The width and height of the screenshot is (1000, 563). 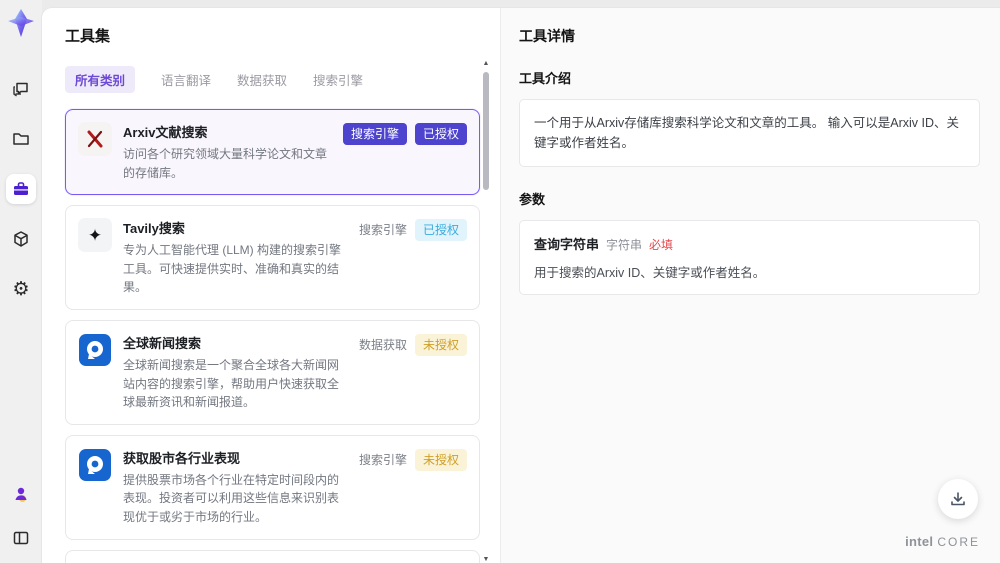 I want to click on category-label: 数据获取, so click(x=382, y=344).